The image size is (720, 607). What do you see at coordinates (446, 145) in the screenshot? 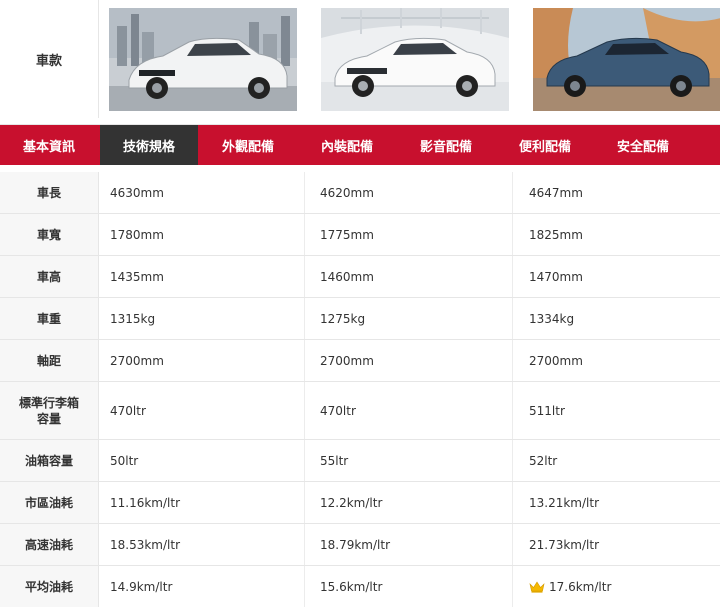
I see `tab-audio-video: 影音配備` at bounding box center [446, 145].